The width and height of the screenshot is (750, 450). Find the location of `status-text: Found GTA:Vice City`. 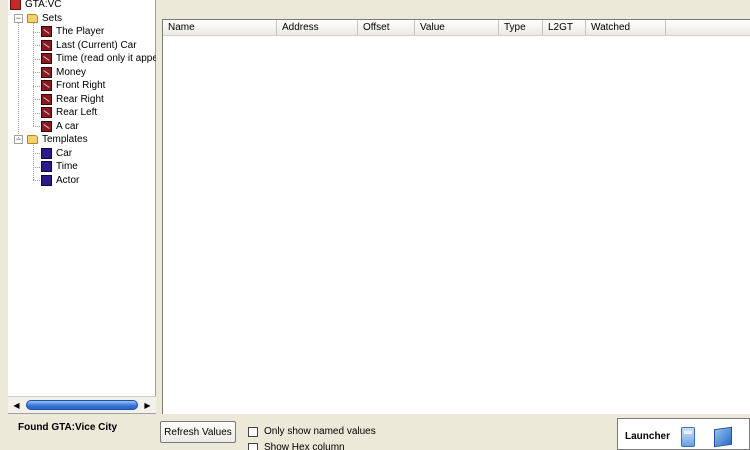

status-text: Found GTA:Vice City is located at coordinates (68, 427).